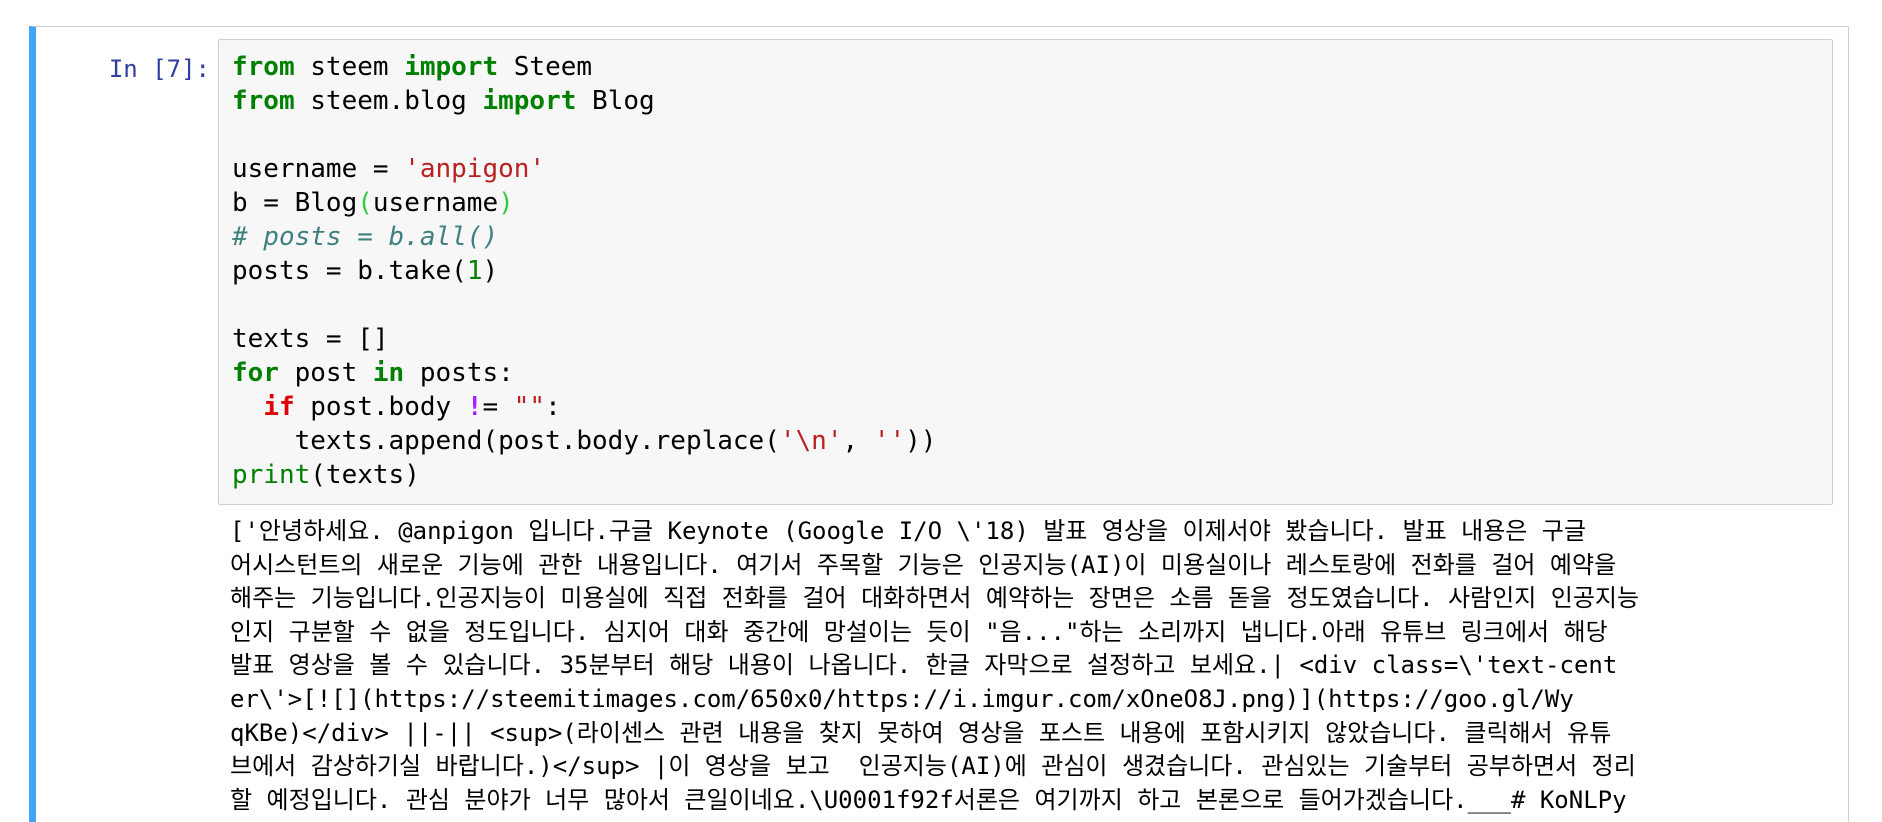 Image resolution: width=1882 pixels, height=822 pixels. What do you see at coordinates (584, 339) in the screenshot?
I see `code-line: texts = []` at bounding box center [584, 339].